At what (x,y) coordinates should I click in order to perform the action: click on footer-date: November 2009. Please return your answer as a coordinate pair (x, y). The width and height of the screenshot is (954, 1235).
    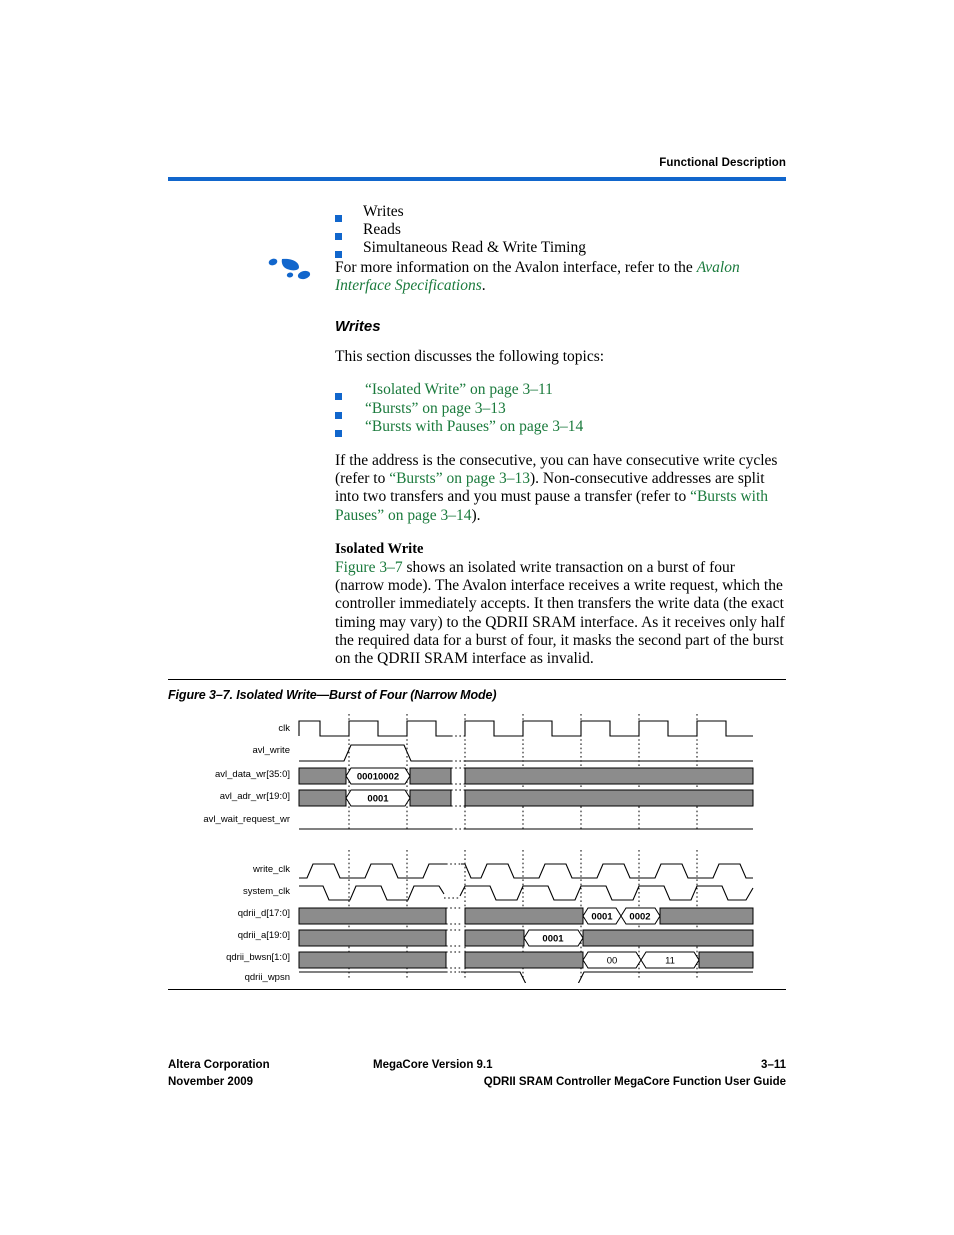
    Looking at the image, I should click on (211, 1082).